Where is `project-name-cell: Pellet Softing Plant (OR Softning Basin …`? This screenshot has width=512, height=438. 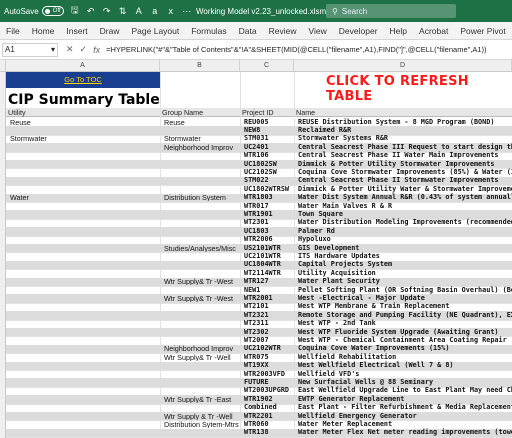 project-name-cell: Pellet Softing Plant (OR Softning Basin … is located at coordinates (404, 290).